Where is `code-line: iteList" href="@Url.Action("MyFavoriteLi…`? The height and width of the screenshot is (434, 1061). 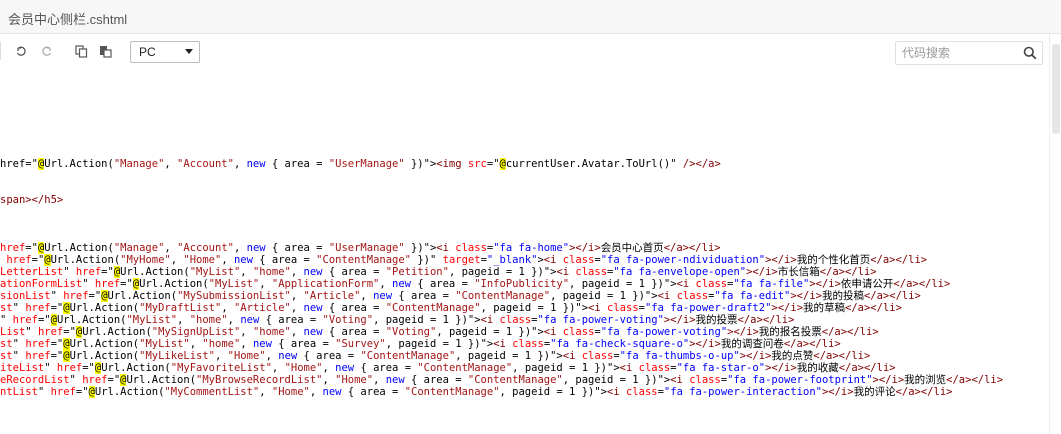
code-line: iteList" href="@Url.Action("MyFavoriteLi… is located at coordinates (448, 368).